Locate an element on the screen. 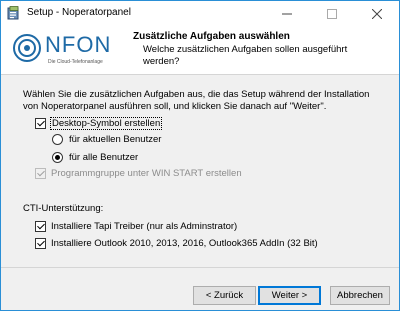  maximize-icon is located at coordinates (331, 13).